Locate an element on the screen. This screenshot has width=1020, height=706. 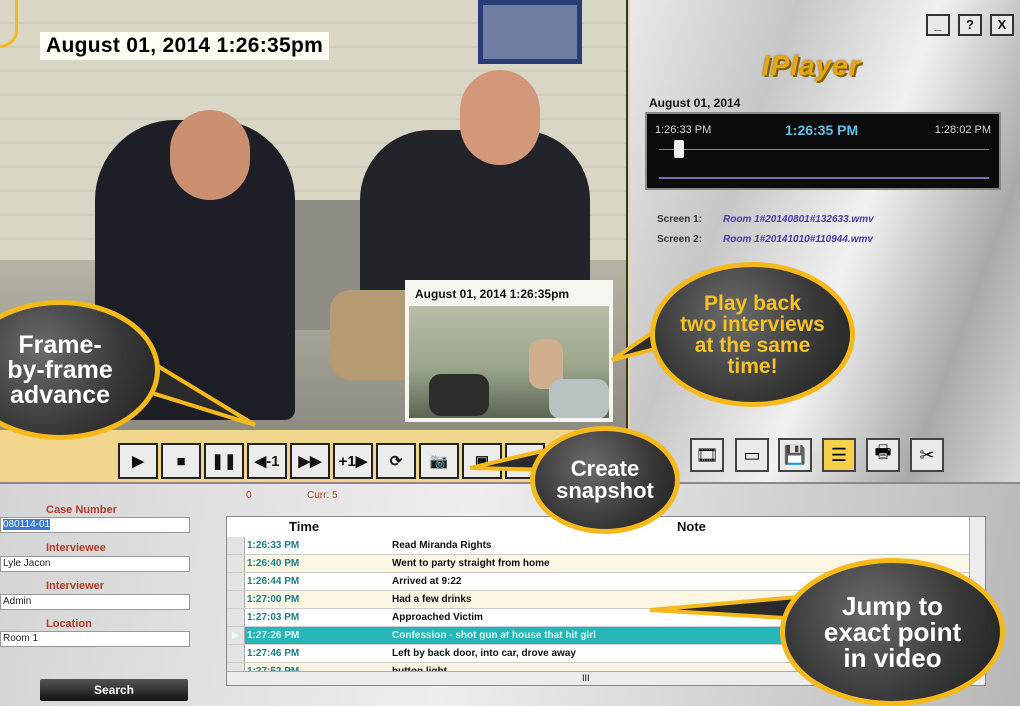
row-note: Went to party straight from home is located at coordinates (471, 563).